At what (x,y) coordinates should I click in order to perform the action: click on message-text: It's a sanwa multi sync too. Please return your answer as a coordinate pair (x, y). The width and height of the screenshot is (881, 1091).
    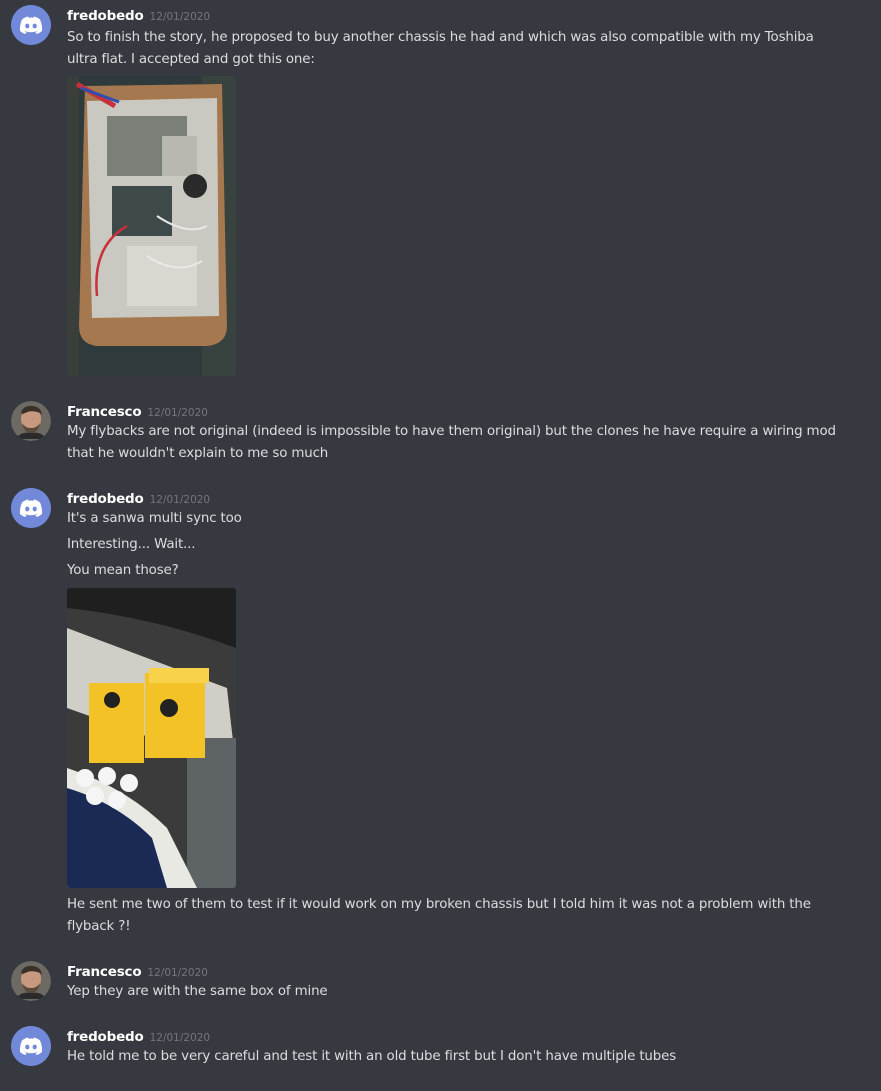
    Looking at the image, I should click on (154, 518).